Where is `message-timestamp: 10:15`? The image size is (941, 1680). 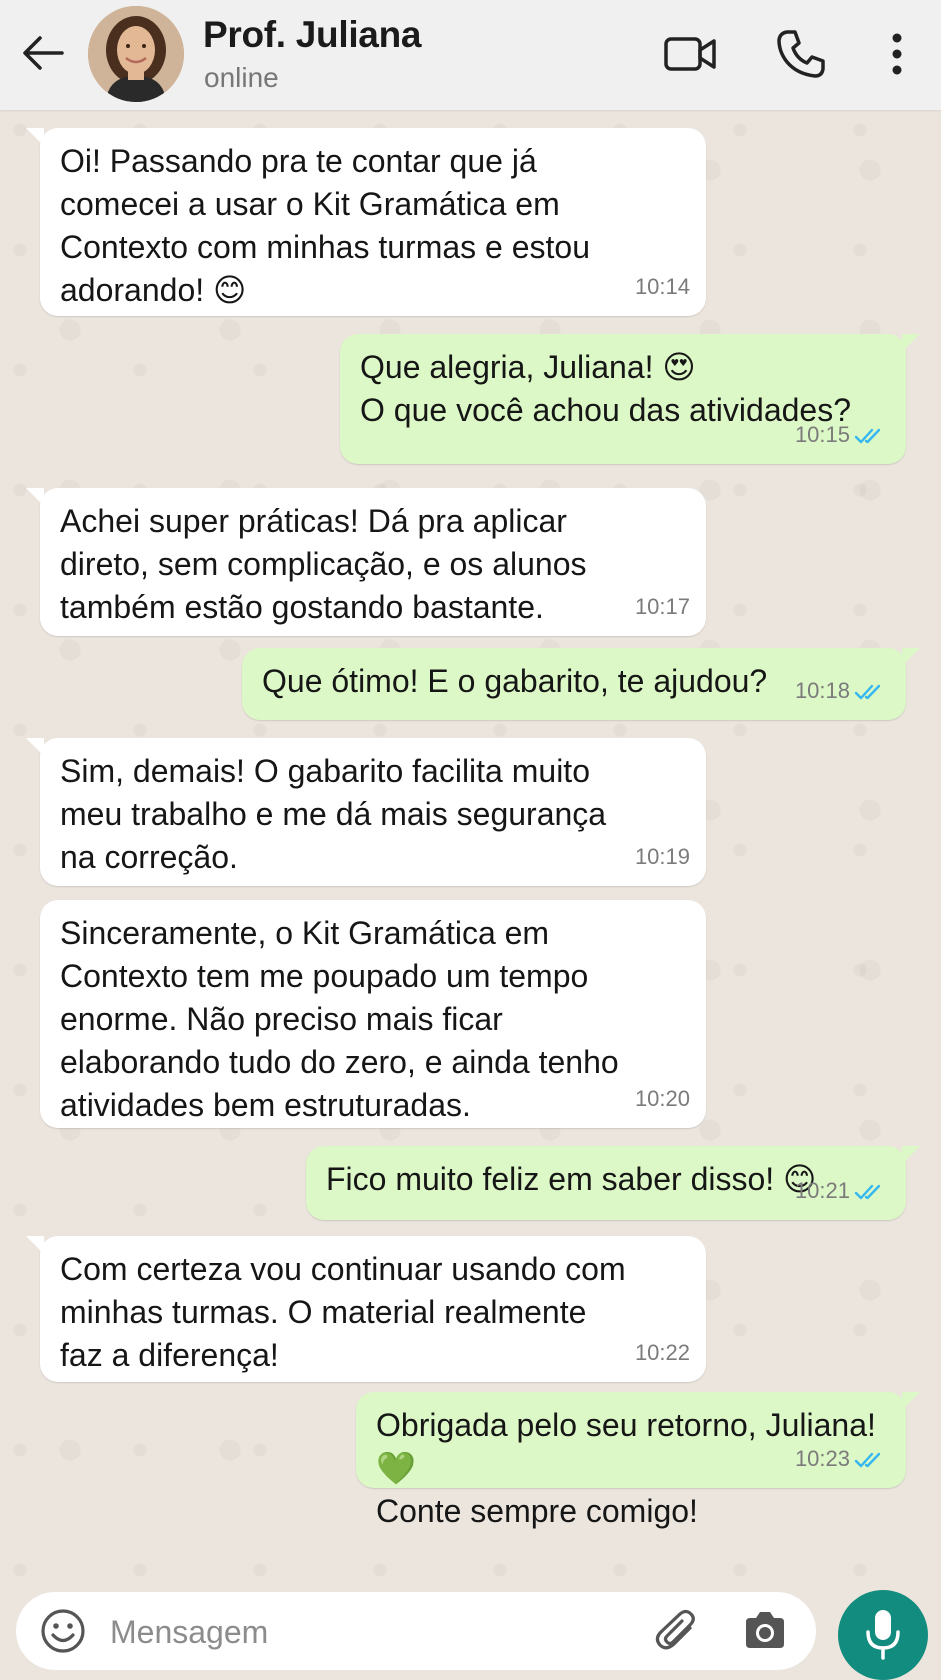
message-timestamp: 10:15 is located at coordinates (840, 434).